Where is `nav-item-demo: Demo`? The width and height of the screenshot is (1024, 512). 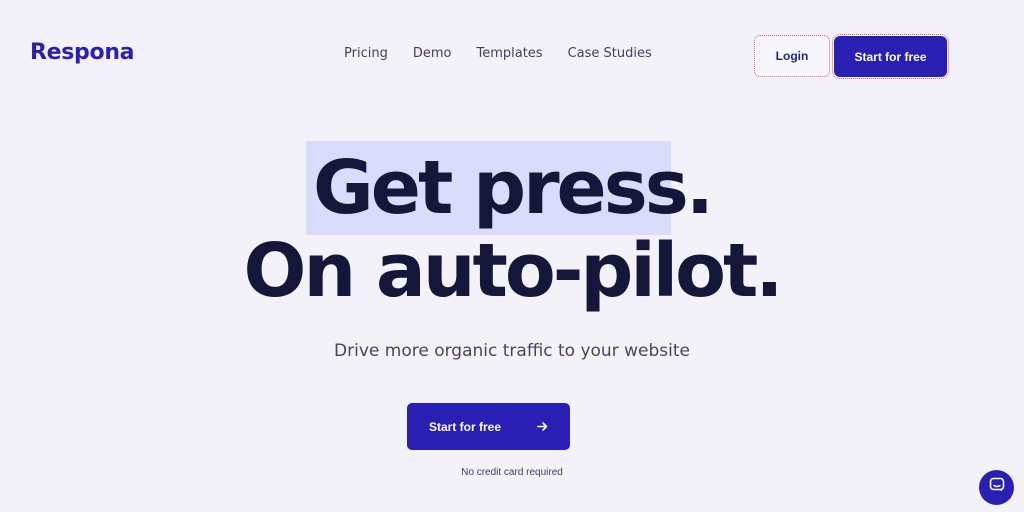
nav-item-demo: Demo is located at coordinates (432, 53).